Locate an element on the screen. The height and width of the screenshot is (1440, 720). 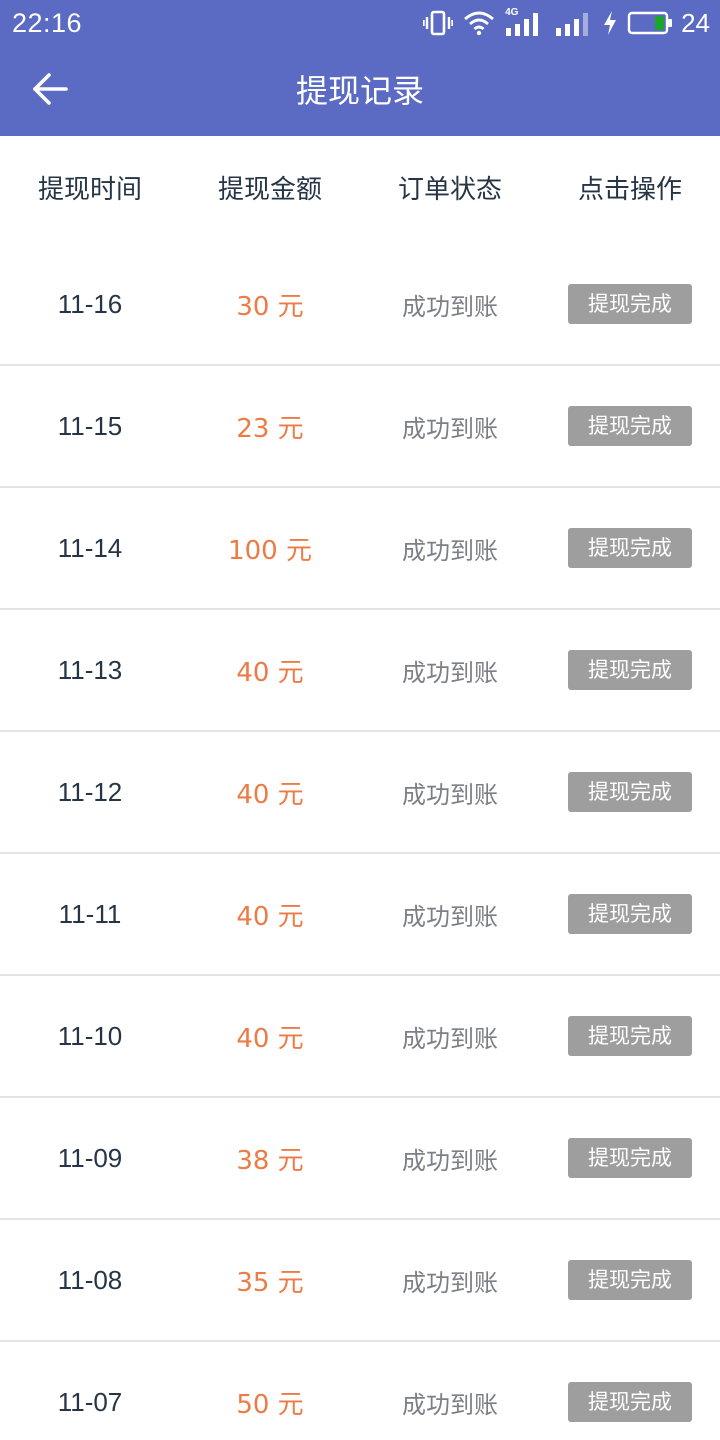
row-amount: 35 元 is located at coordinates (270, 1282).